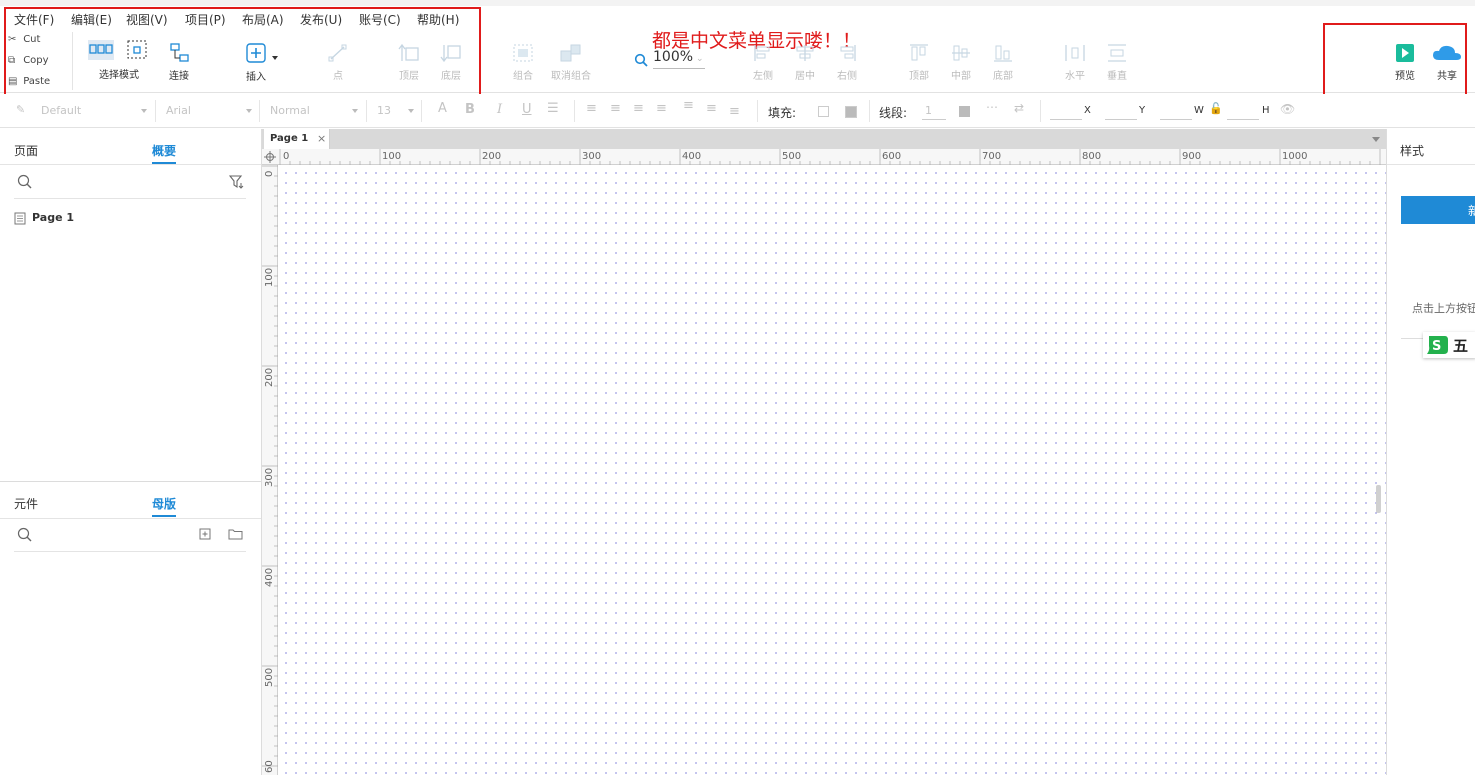  I want to click on italic-icon: I, so click(499, 109).